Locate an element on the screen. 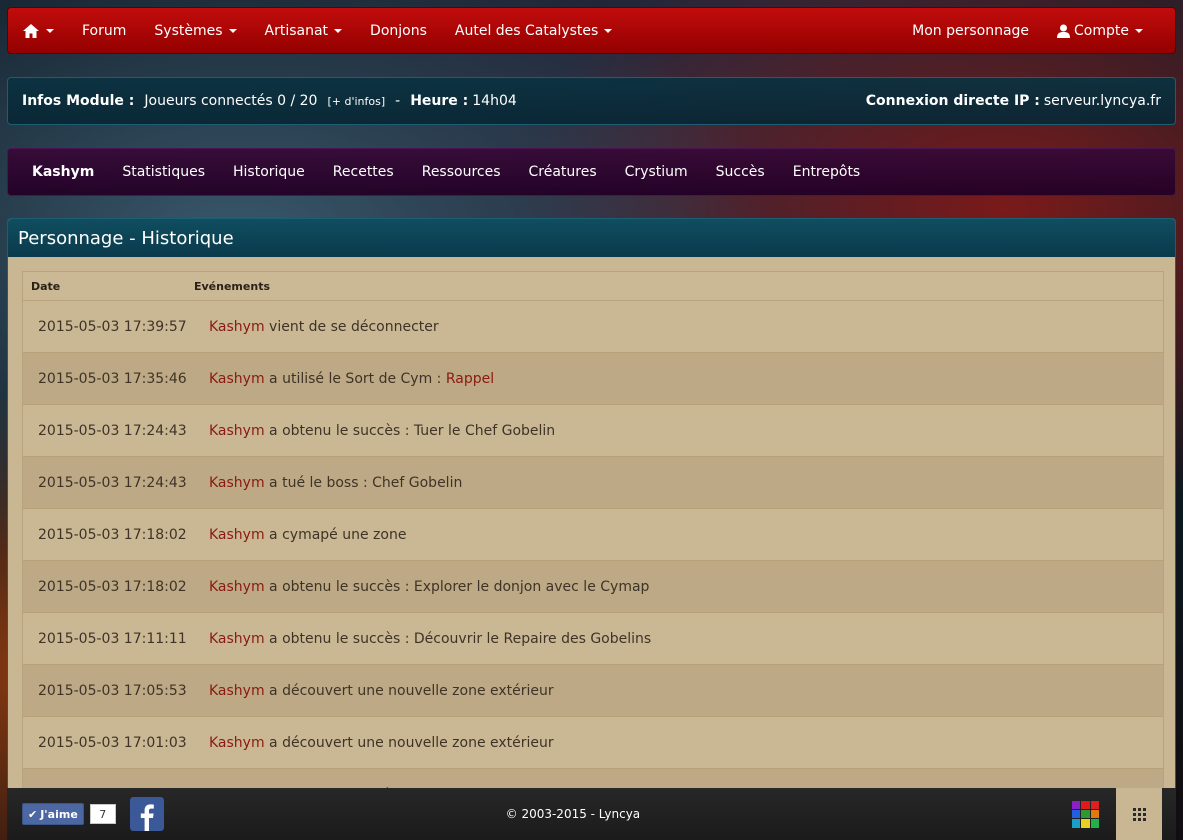 This screenshot has width=1183, height=840. nav-forum: Forum is located at coordinates (104, 30).